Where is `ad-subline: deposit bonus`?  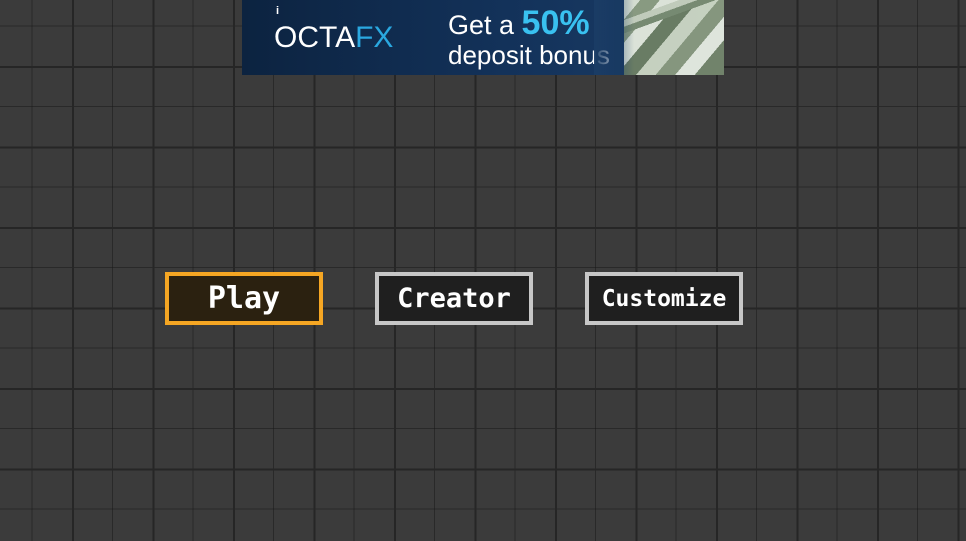
ad-subline: deposit bonus is located at coordinates (529, 55).